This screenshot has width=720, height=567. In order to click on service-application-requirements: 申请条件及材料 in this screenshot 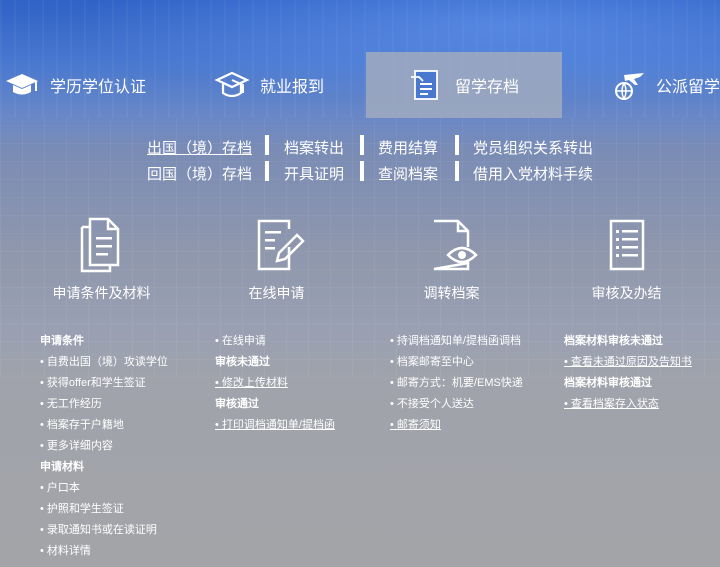, I will do `click(101, 258)`.